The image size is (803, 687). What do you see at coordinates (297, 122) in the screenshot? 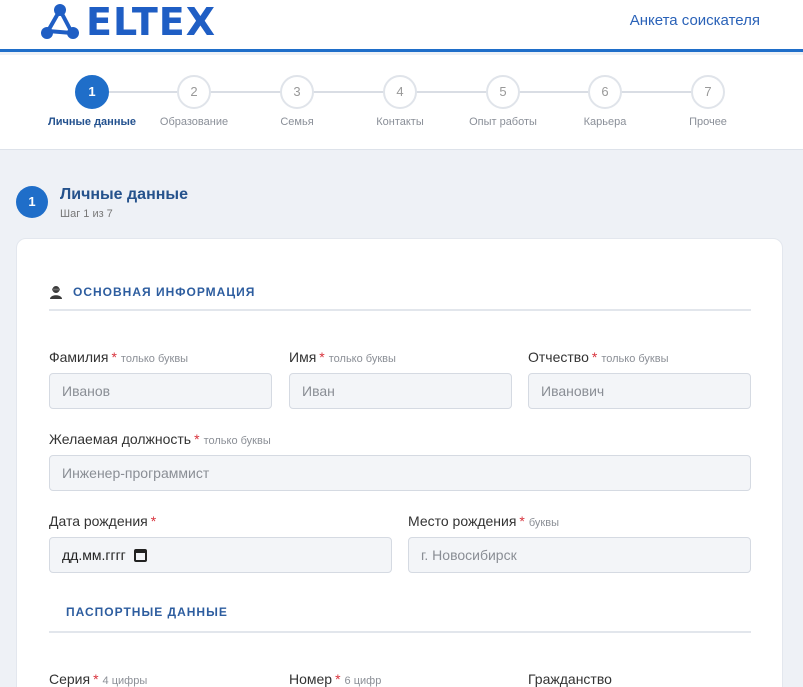
I see `step-label: Семья` at bounding box center [297, 122].